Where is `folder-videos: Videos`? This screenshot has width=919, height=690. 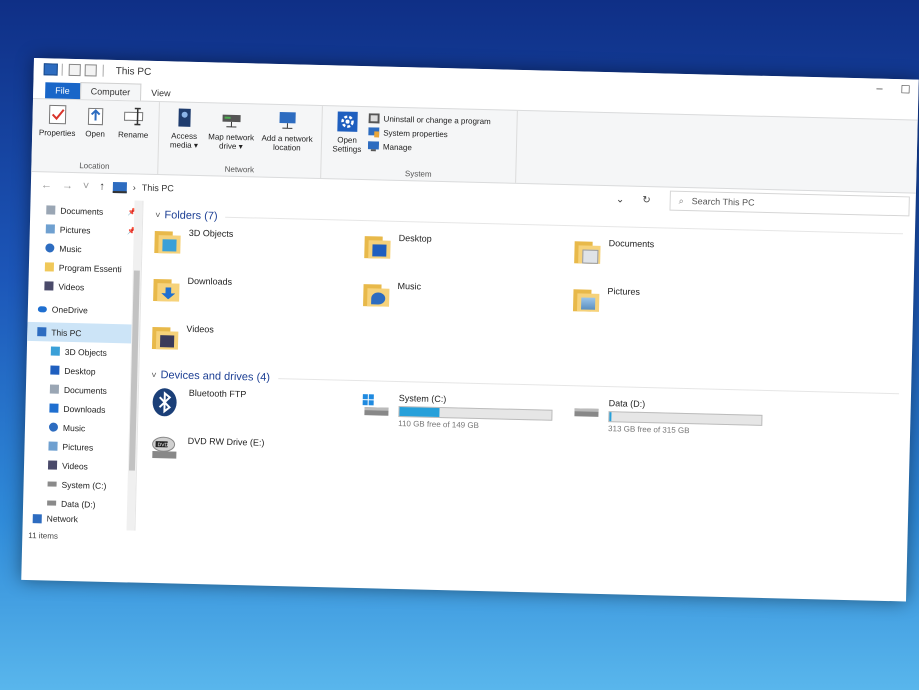 folder-videos: Videos is located at coordinates (257, 346).